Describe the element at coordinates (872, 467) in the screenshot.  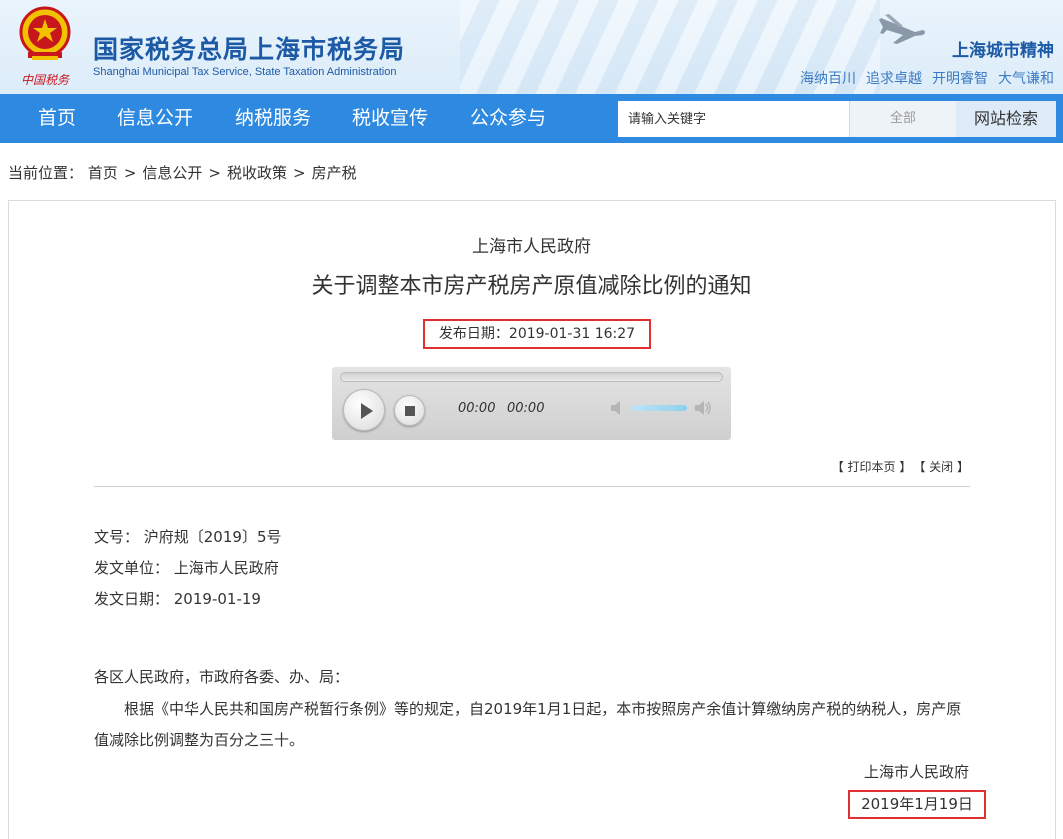
I see `print-page-link: 【 打印本页 】` at that location.